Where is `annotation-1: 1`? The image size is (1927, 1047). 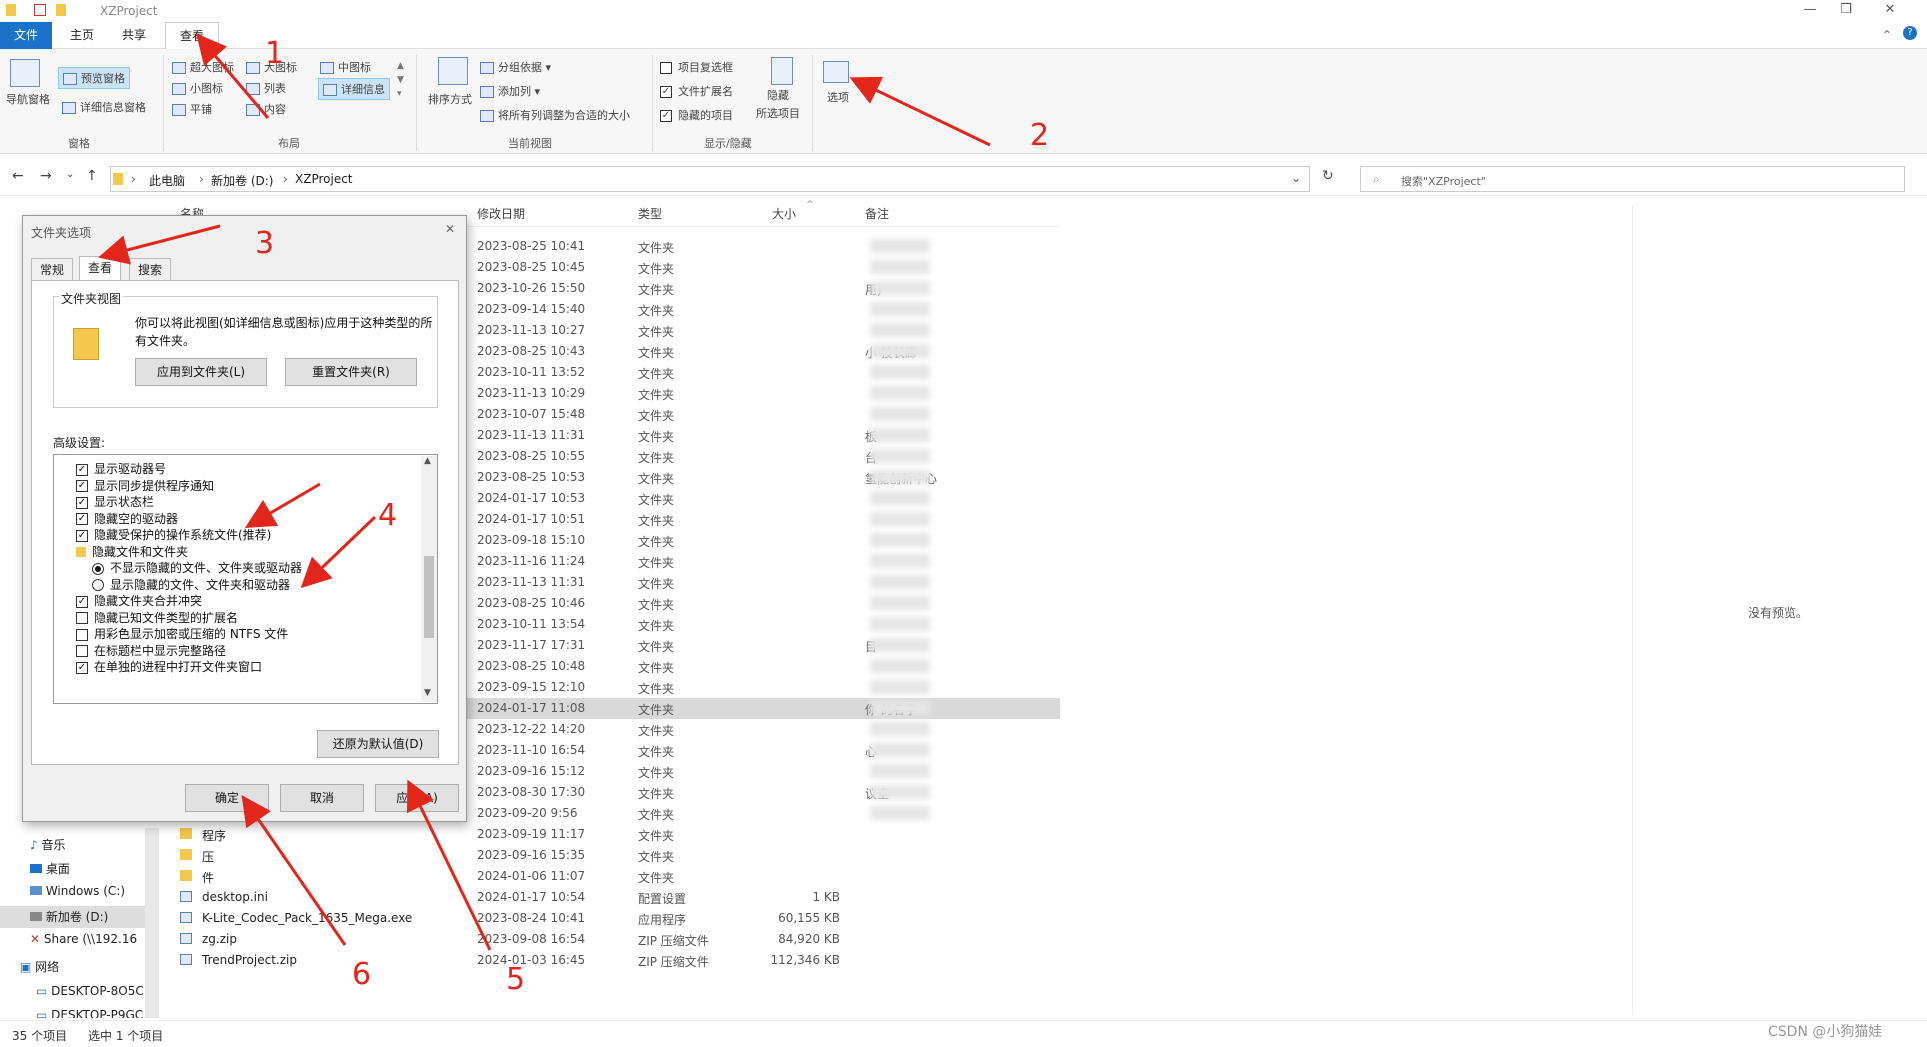
annotation-1: 1 is located at coordinates (275, 53).